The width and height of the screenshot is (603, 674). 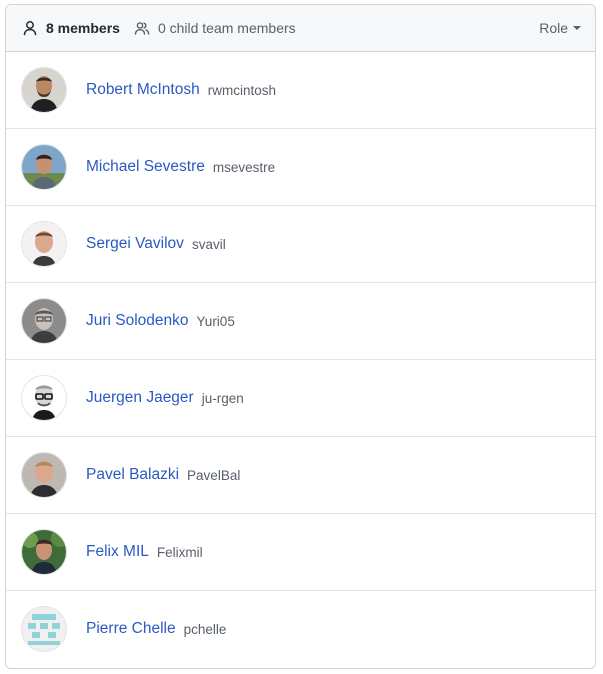 What do you see at coordinates (205, 629) in the screenshot?
I see `member-login: pchelle` at bounding box center [205, 629].